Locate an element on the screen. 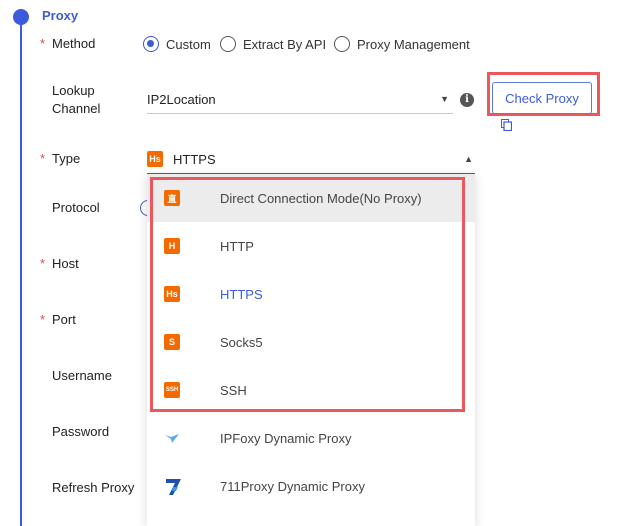 Image resolution: width=641 pixels, height=526 pixels. port-label-text: Port is located at coordinates (64, 319).